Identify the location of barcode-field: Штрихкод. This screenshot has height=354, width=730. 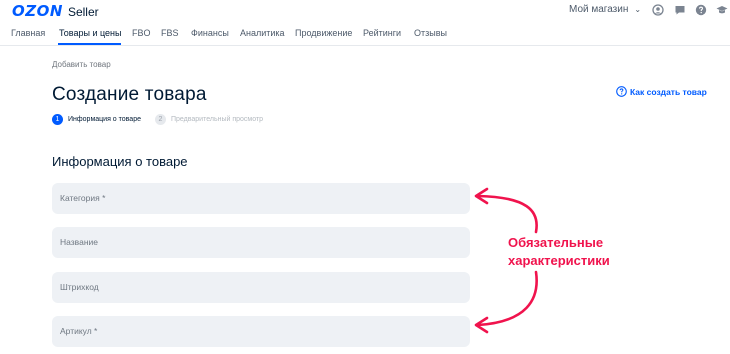
(261, 287).